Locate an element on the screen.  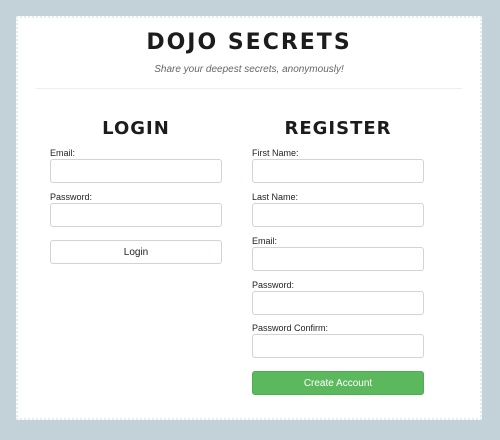
register-password-confirm-input is located at coordinates (338, 346).